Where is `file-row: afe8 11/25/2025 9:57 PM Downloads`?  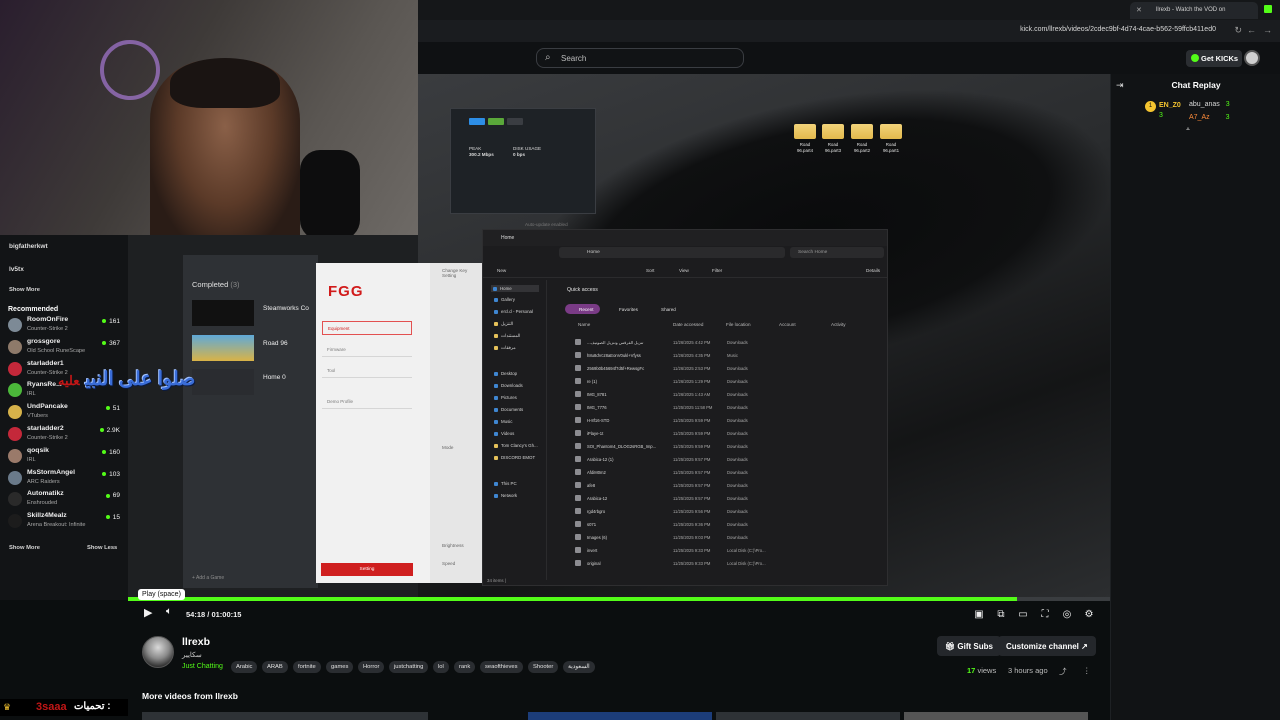 file-row: afe8 11/25/2025 9:57 PM Downloads is located at coordinates (725, 485).